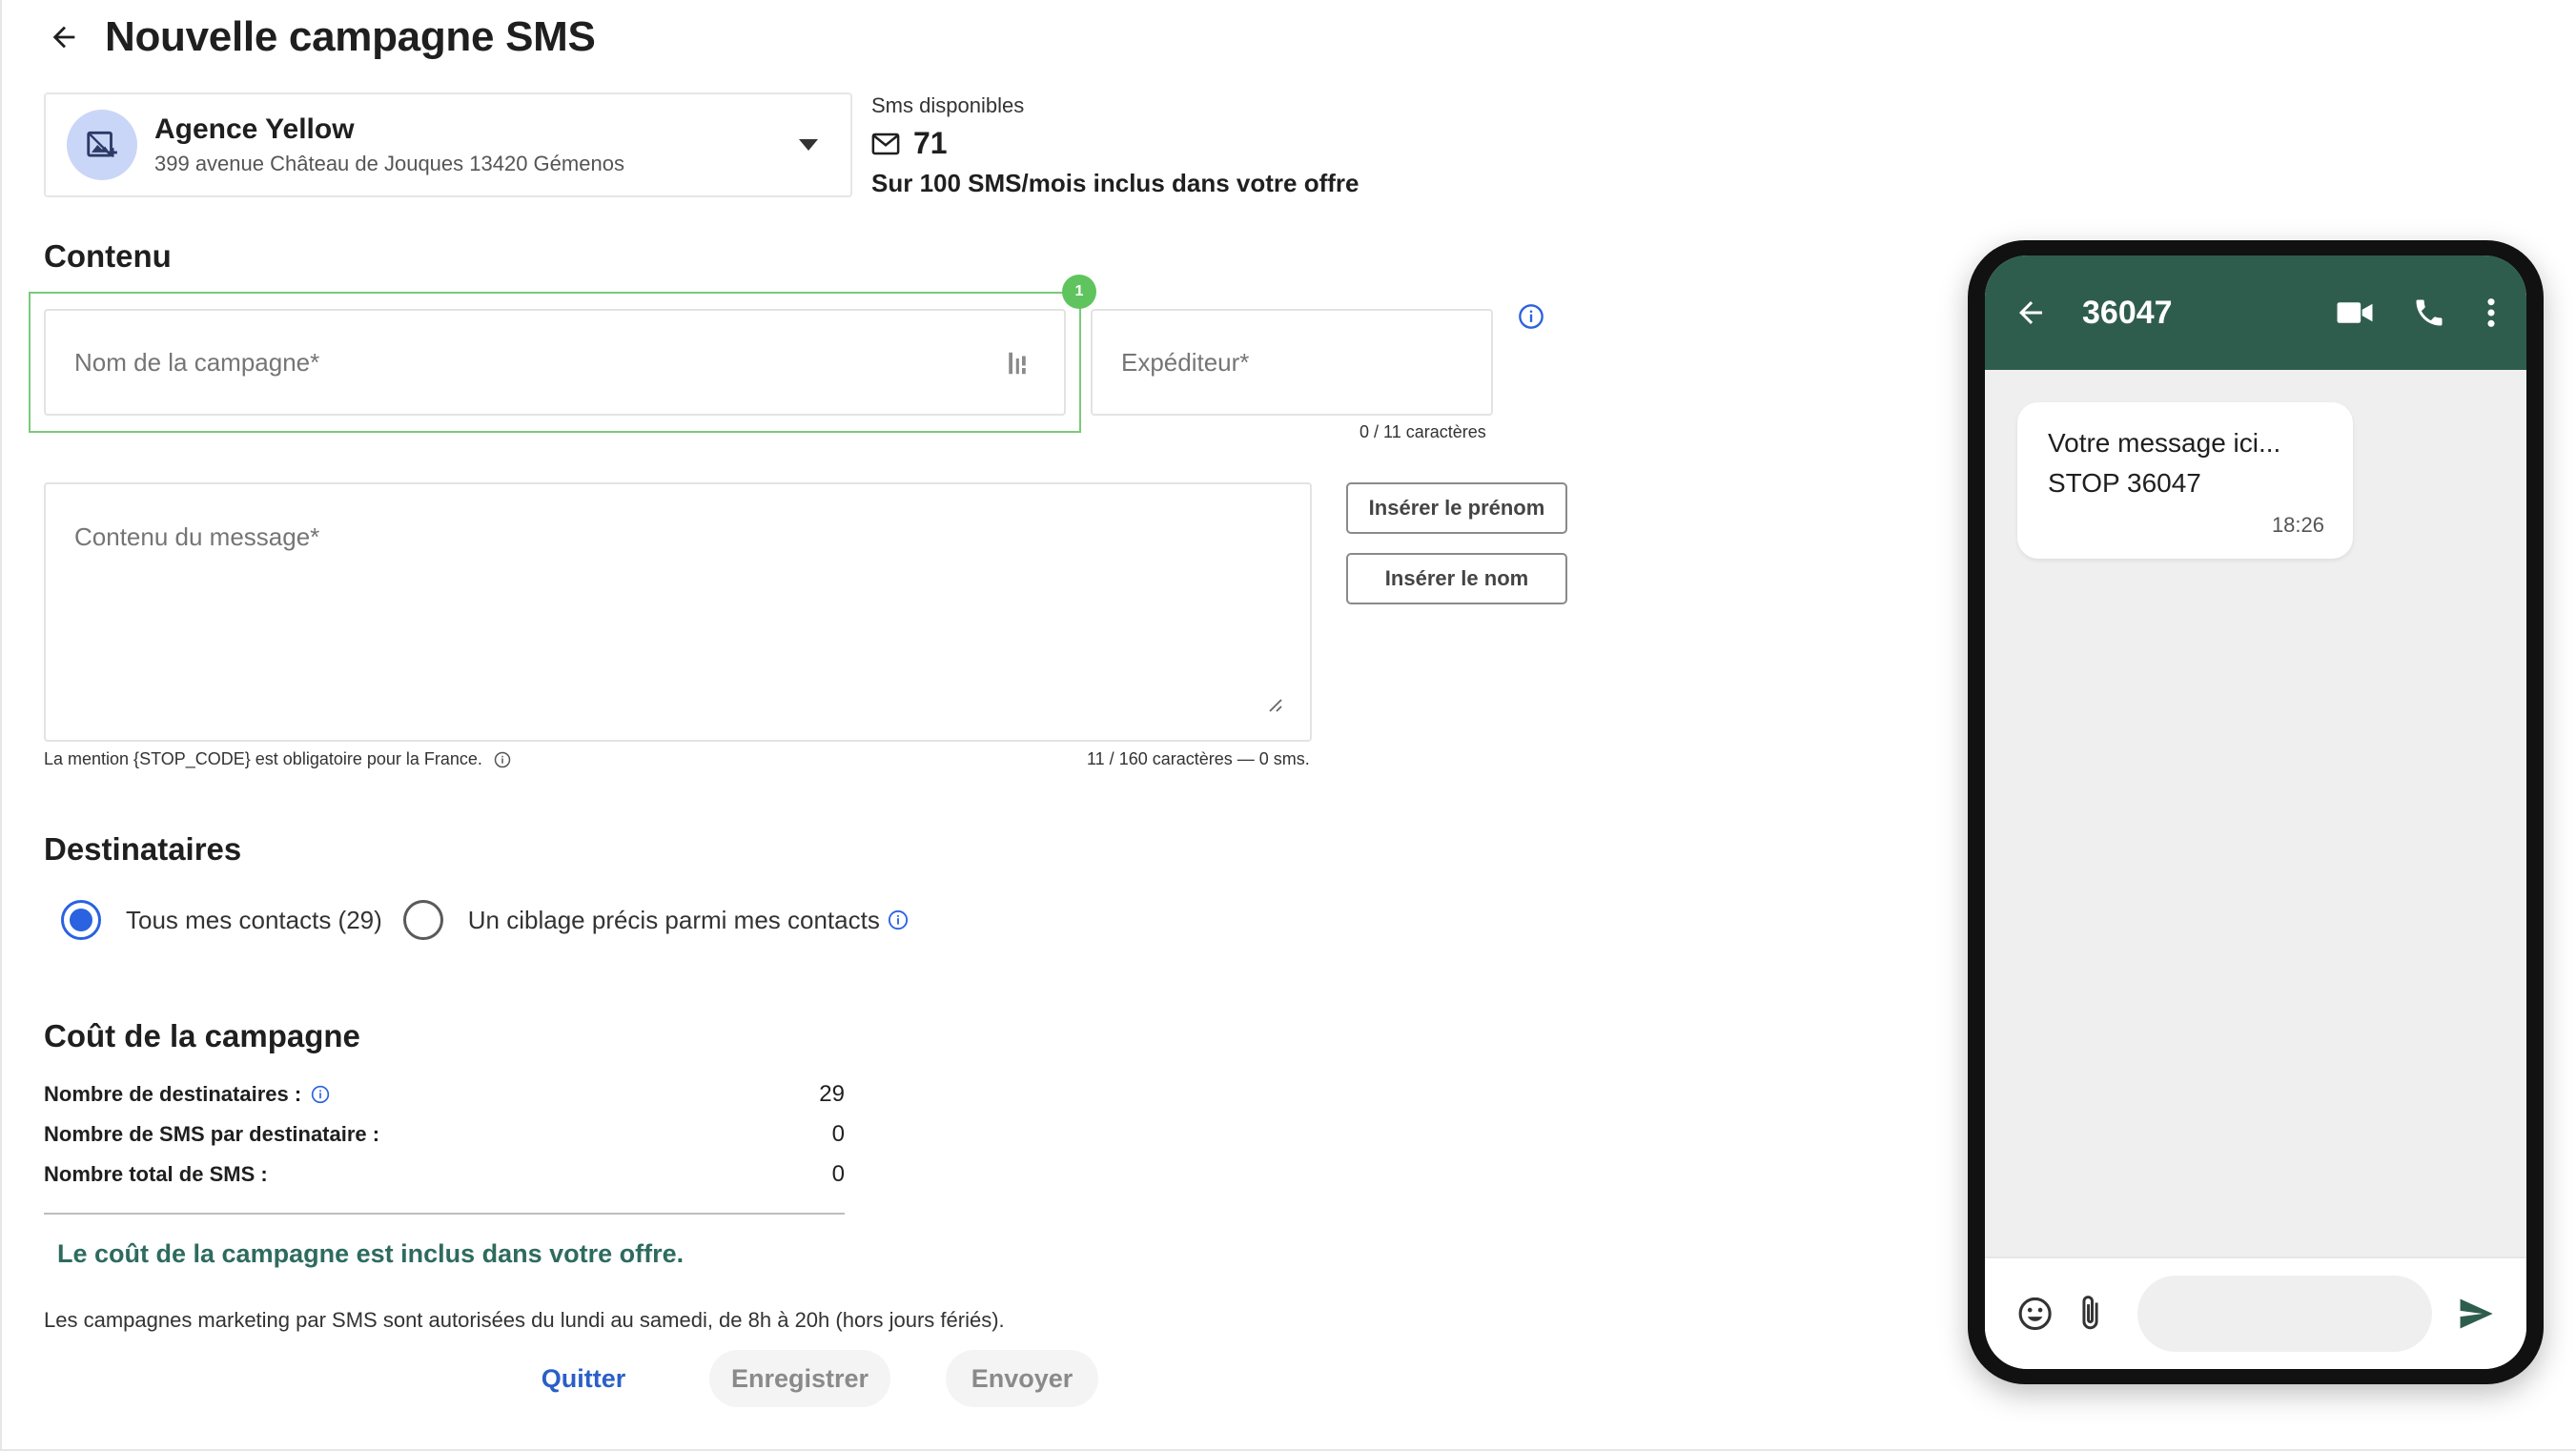 The height and width of the screenshot is (1451, 2576). What do you see at coordinates (1116, 183) in the screenshot?
I see `sms-available-note: Sur 100 SMS/mois inclus dans votre offre` at bounding box center [1116, 183].